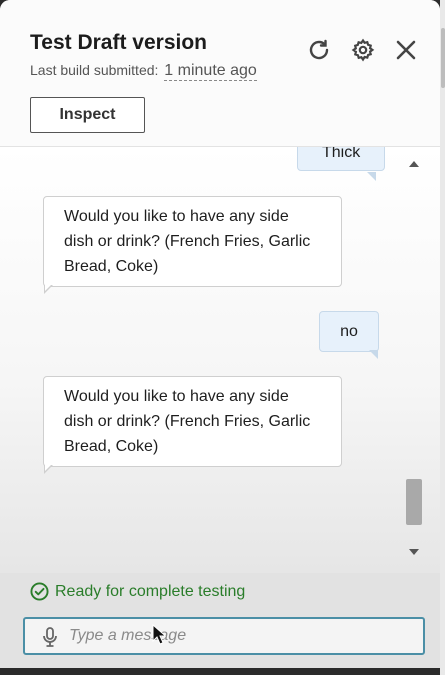  Describe the element at coordinates (118, 42) in the screenshot. I see `page-title: Test Draft version` at that location.